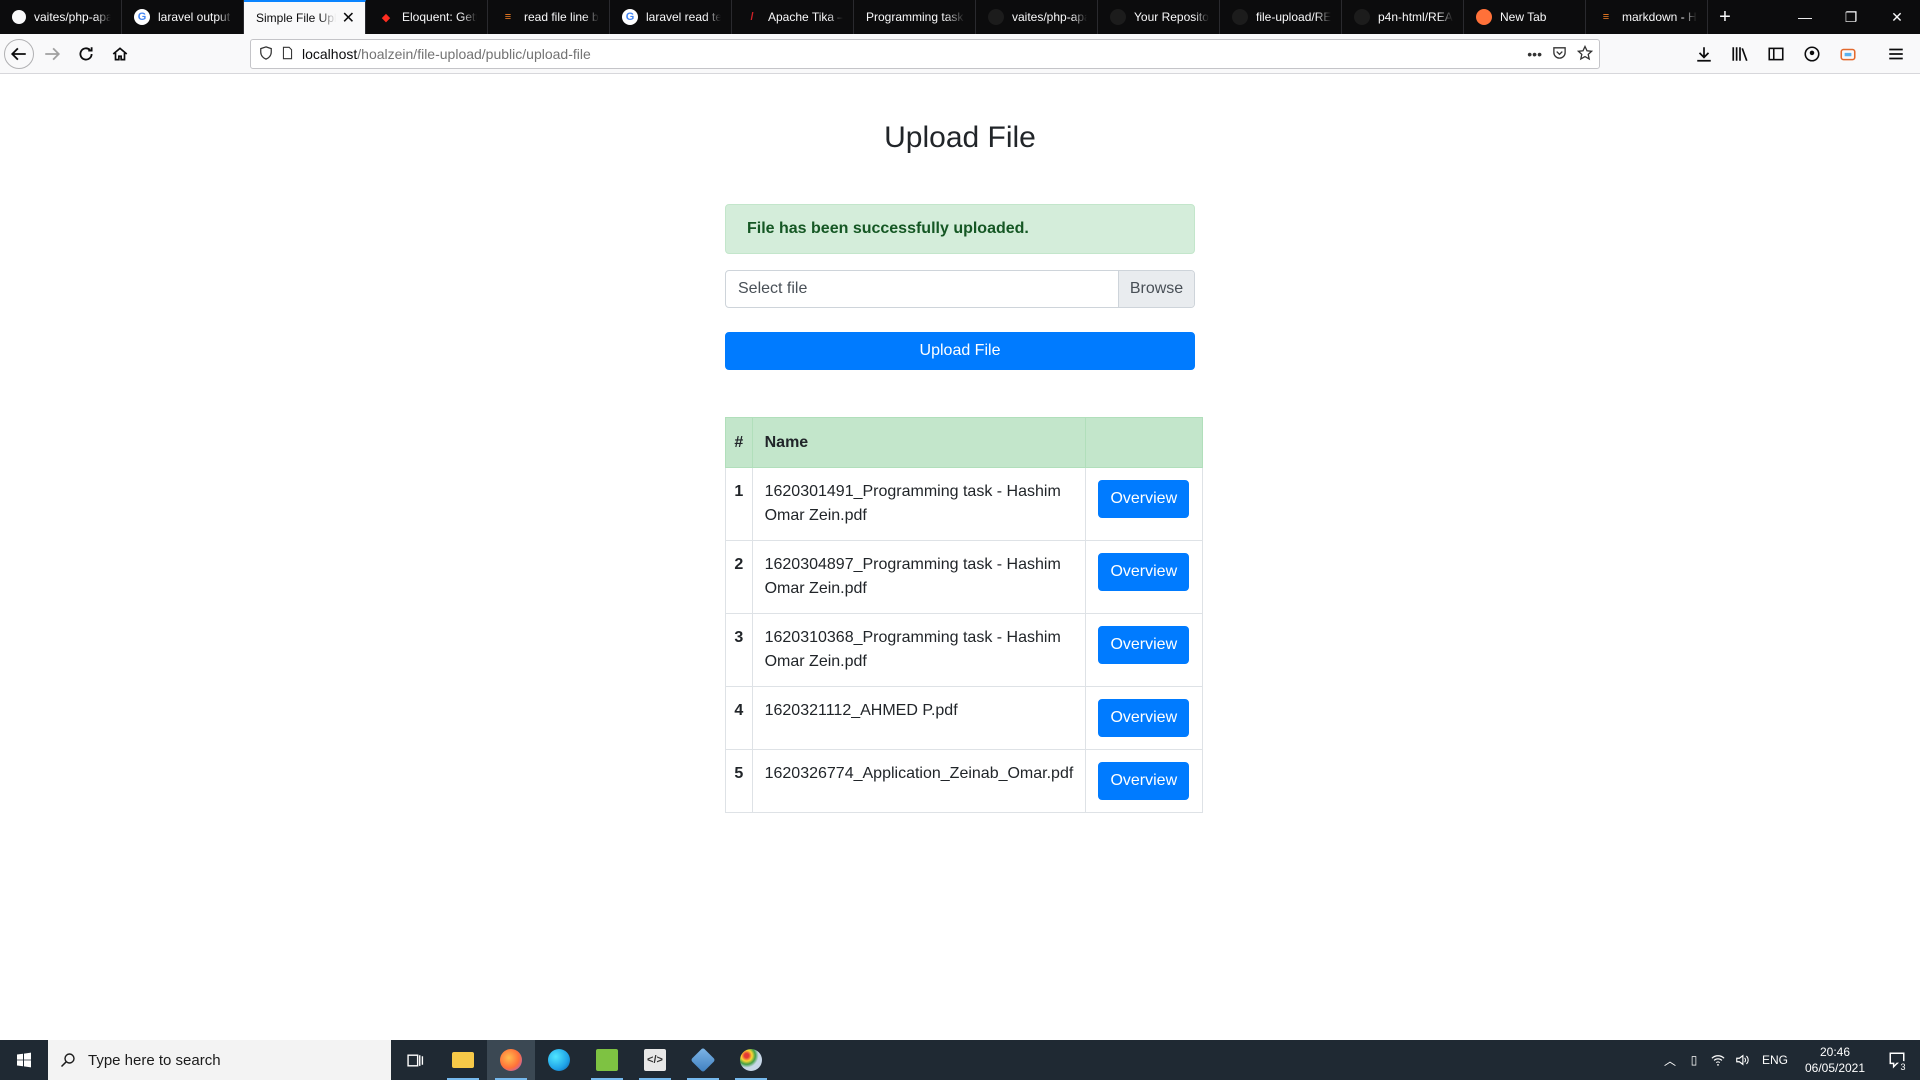  Describe the element at coordinates (1742, 1060) in the screenshot. I see `volume-icon` at that location.